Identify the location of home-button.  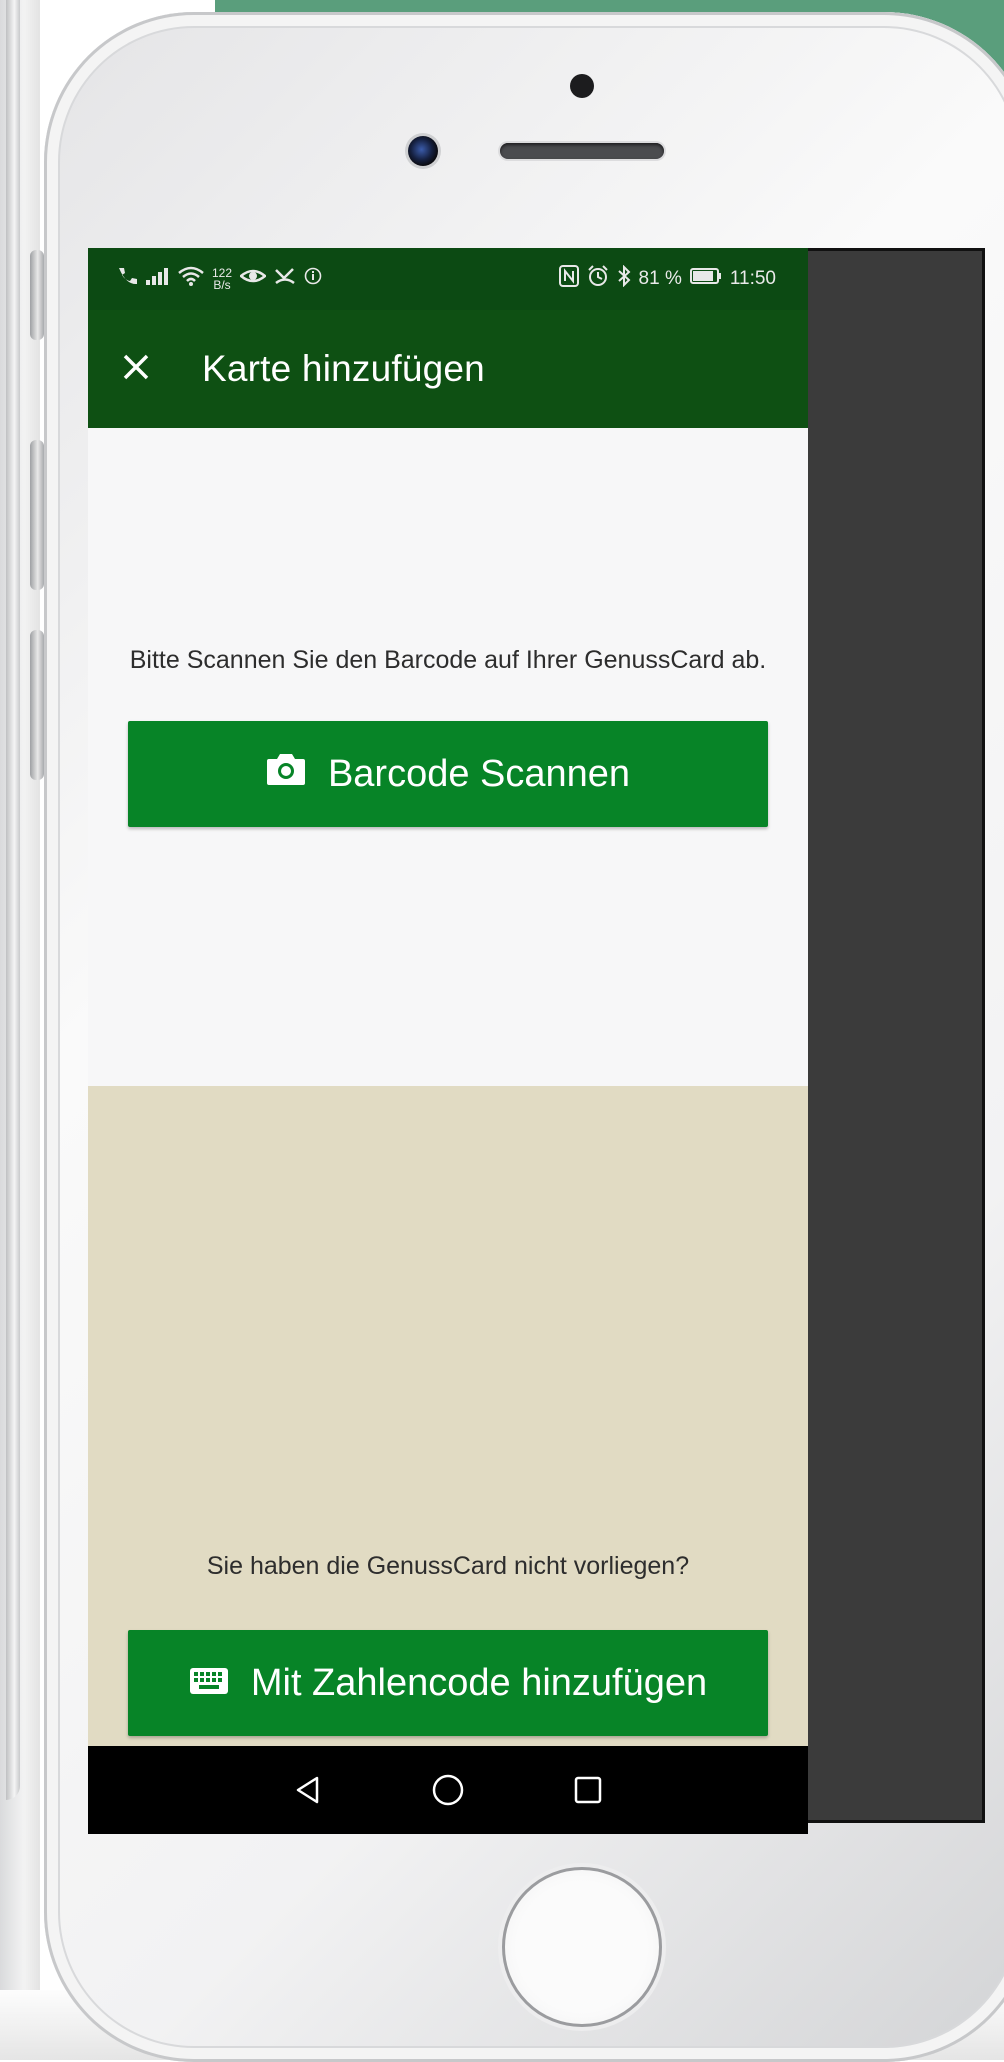
(582, 1947).